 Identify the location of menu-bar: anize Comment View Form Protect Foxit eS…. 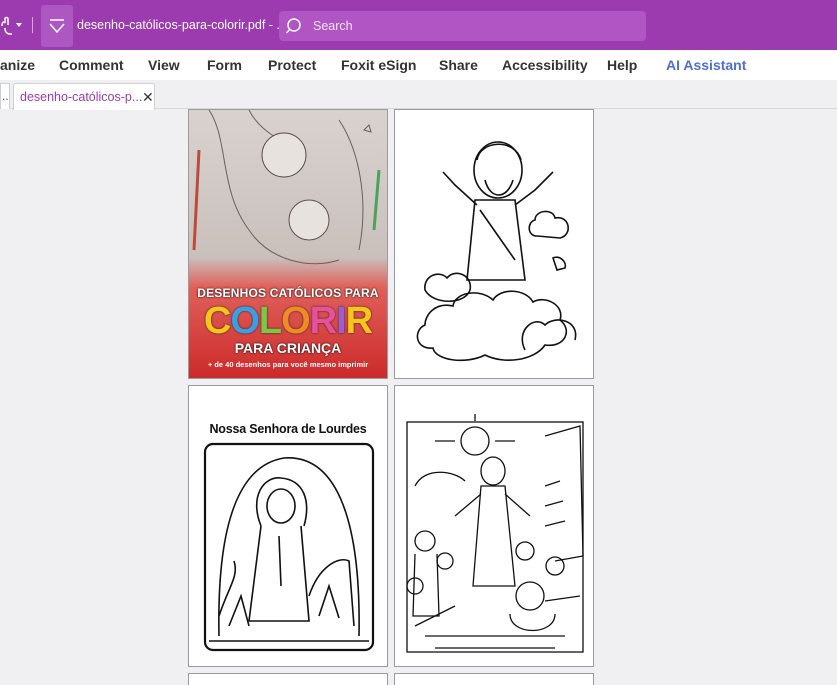
(418, 65).